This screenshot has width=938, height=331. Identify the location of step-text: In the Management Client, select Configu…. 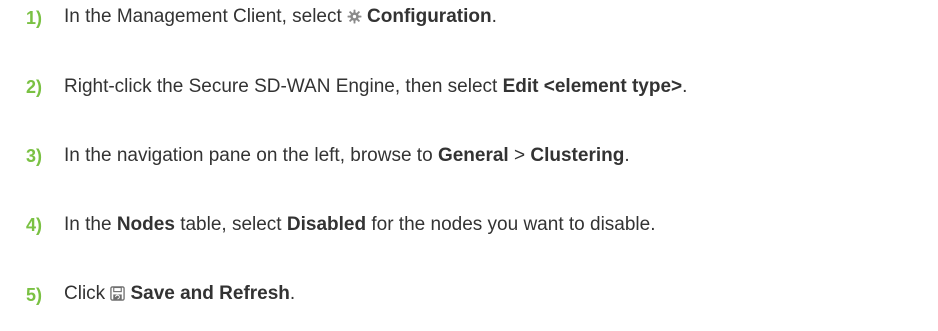
(280, 18).